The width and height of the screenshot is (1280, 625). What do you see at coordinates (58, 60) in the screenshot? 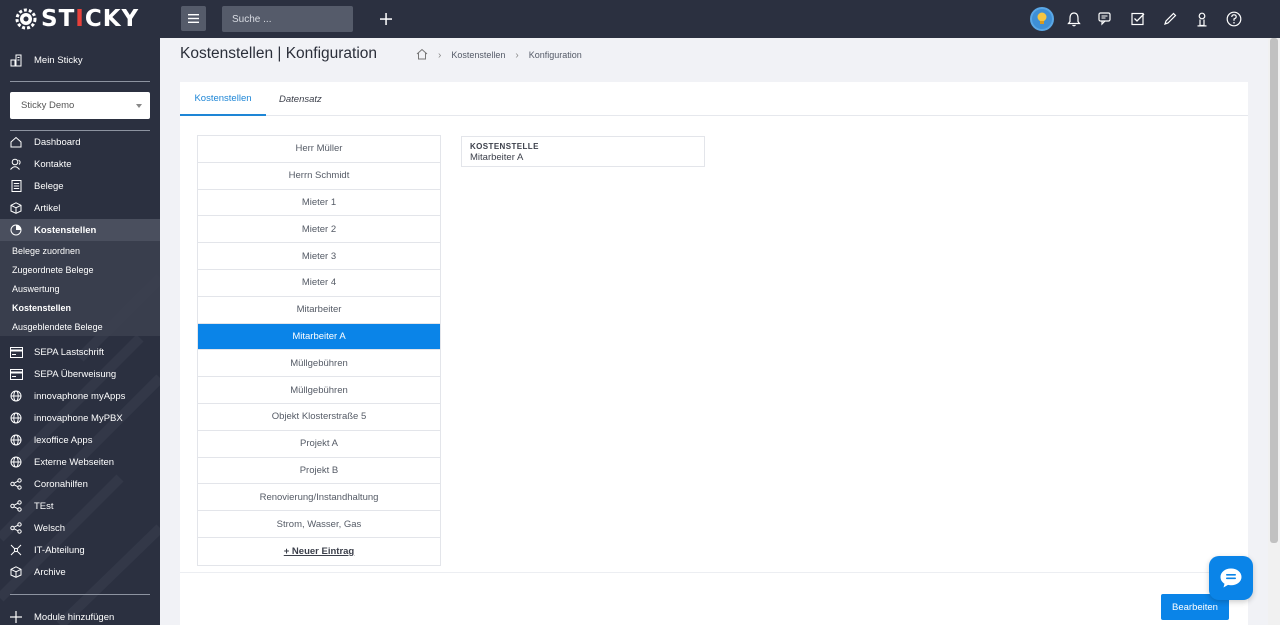
I see `sidebar-item-label: Mein Sticky` at bounding box center [58, 60].